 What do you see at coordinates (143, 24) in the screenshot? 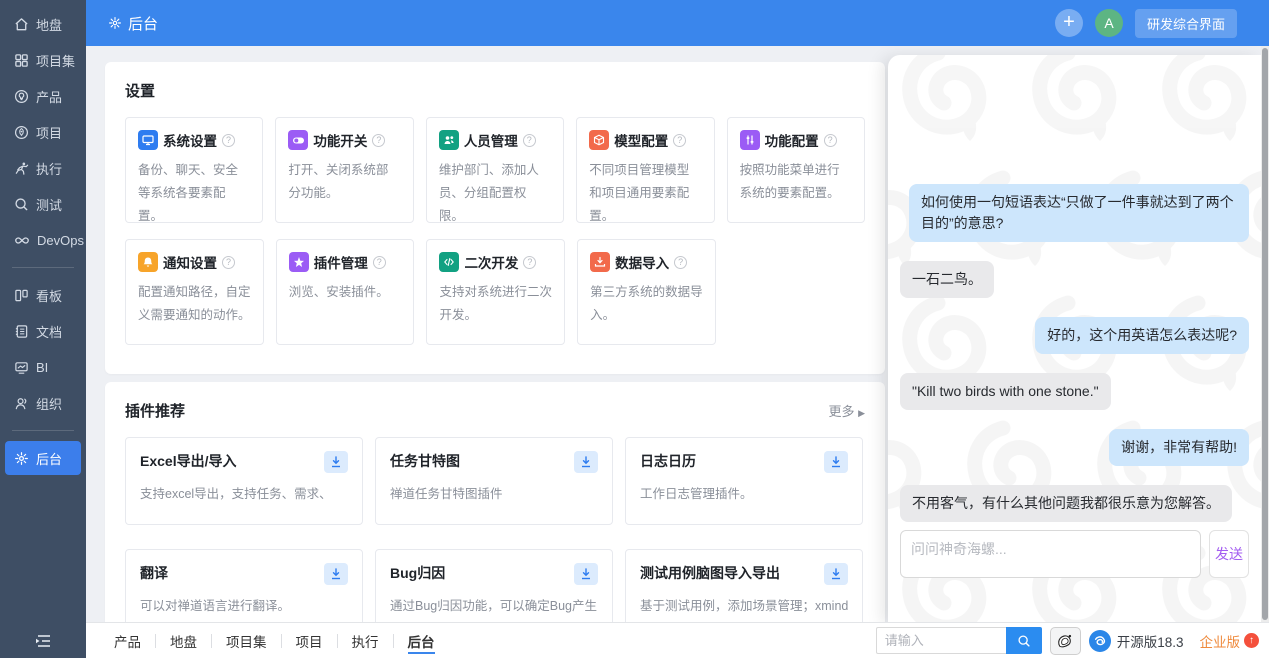
I see `page-title-text: 后台` at bounding box center [143, 24].